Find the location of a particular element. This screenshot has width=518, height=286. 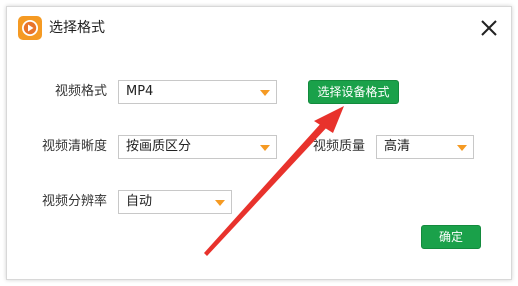

close-icon is located at coordinates (489, 28).